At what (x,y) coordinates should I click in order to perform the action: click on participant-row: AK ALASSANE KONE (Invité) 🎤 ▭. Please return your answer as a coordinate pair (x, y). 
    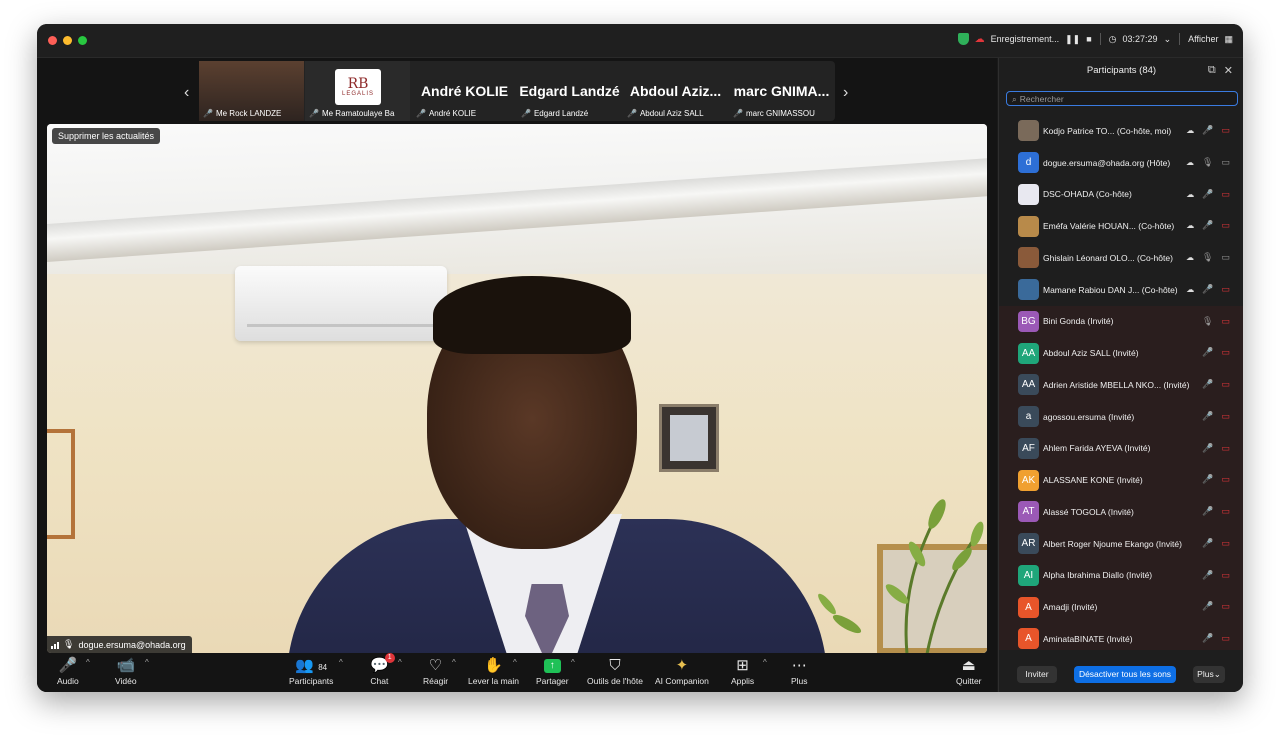
    Looking at the image, I should click on (1121, 480).